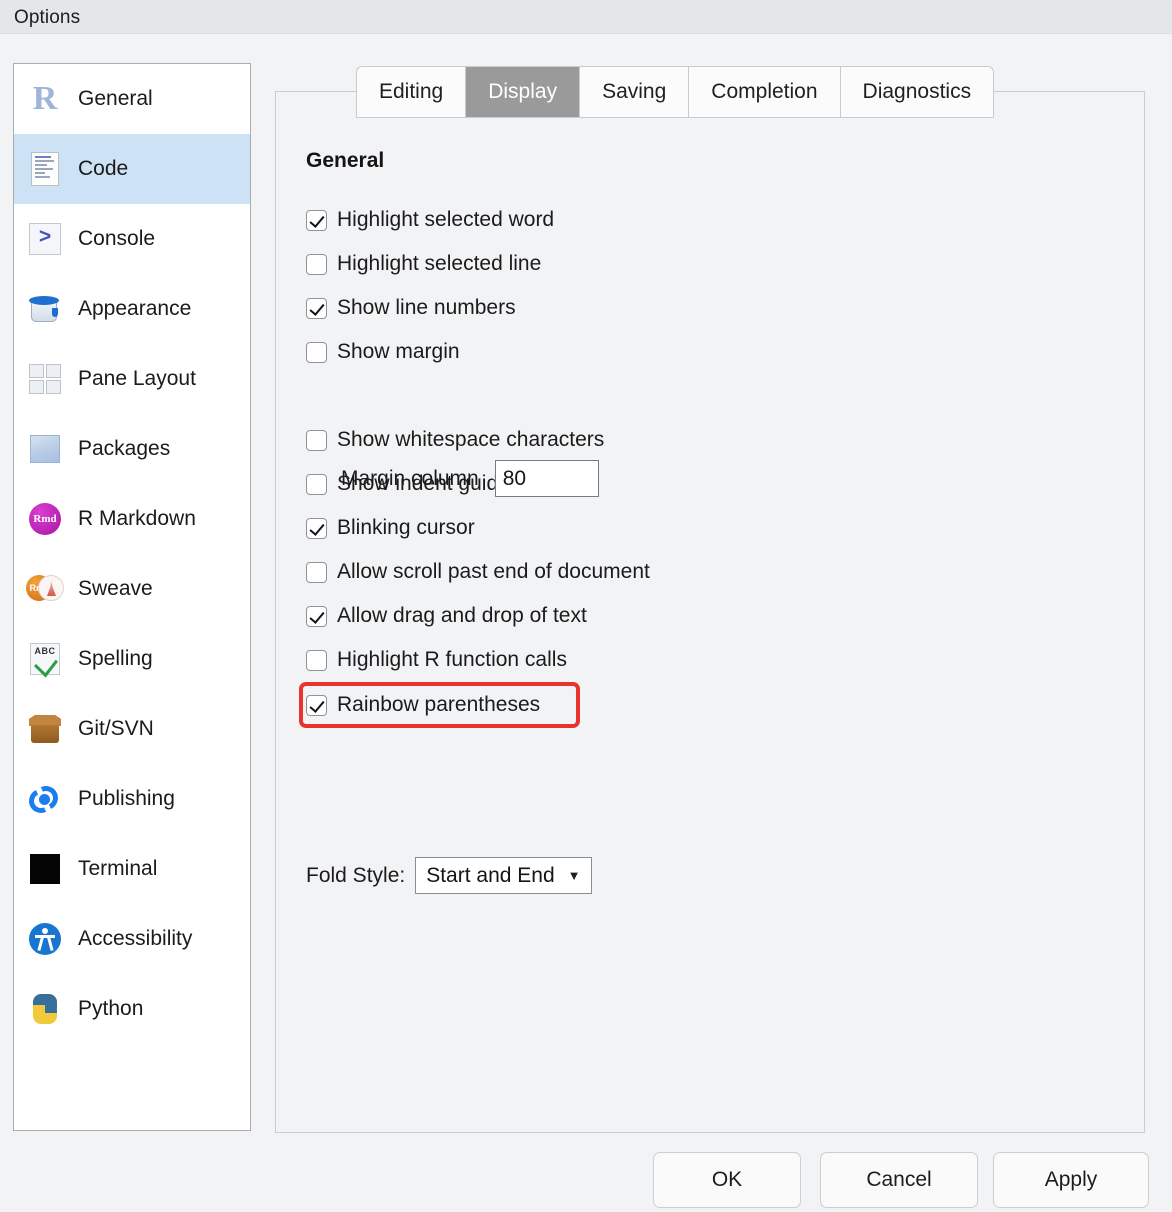 This screenshot has height=1212, width=1172. Describe the element at coordinates (493, 571) in the screenshot. I see `checkbox-label: Allow scroll past end of document` at that location.